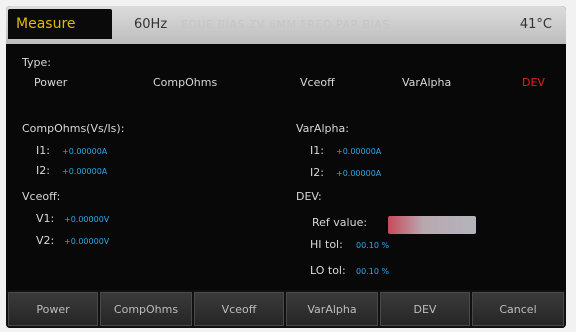 Image resolution: width=576 pixels, height=332 pixels. Describe the element at coordinates (43, 170) in the screenshot. I see `compohms-i2-label: I2:` at that location.